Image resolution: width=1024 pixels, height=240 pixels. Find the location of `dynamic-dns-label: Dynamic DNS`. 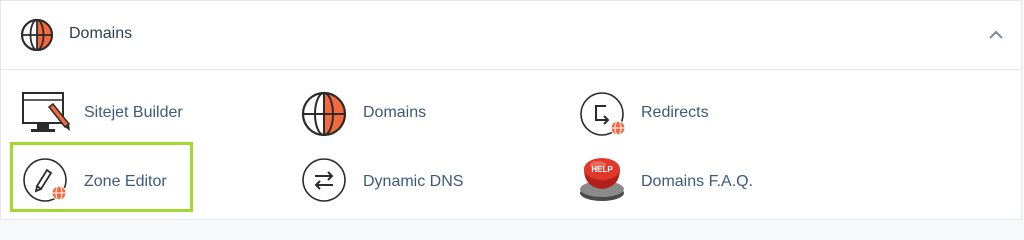

dynamic-dns-label: Dynamic DNS is located at coordinates (413, 181).